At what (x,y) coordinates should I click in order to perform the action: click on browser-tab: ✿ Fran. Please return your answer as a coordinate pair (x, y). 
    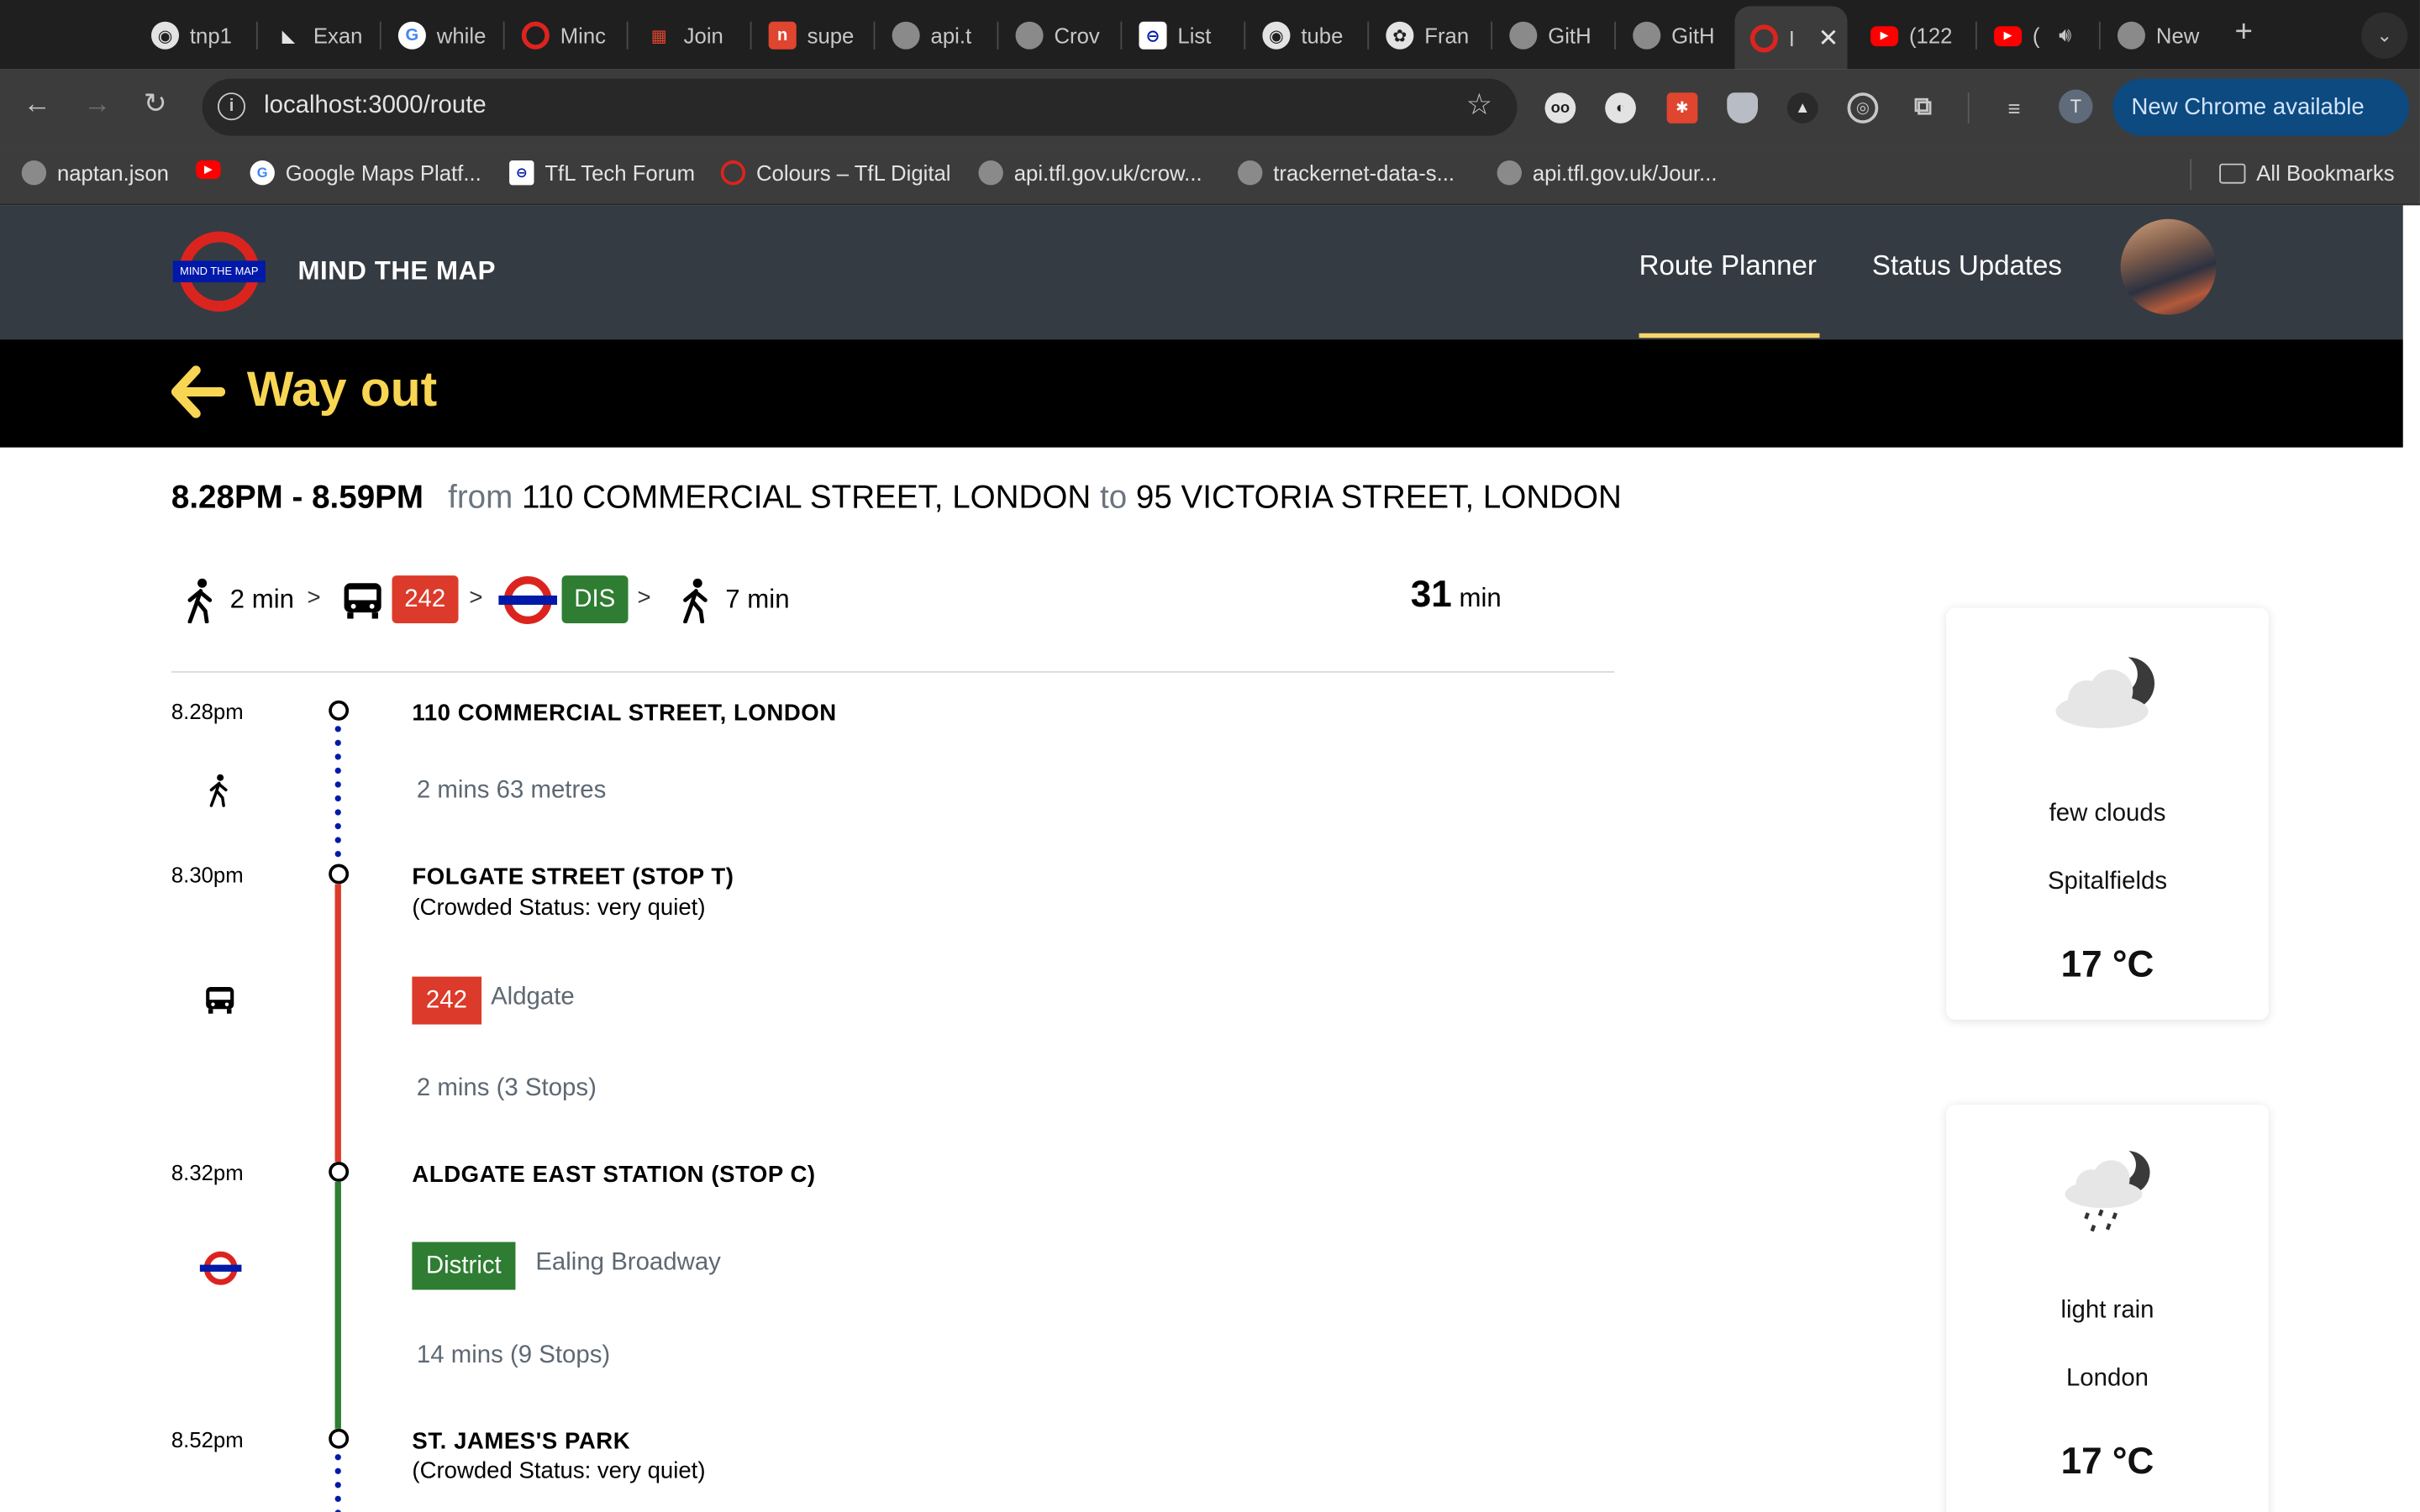
    Looking at the image, I should click on (1423, 35).